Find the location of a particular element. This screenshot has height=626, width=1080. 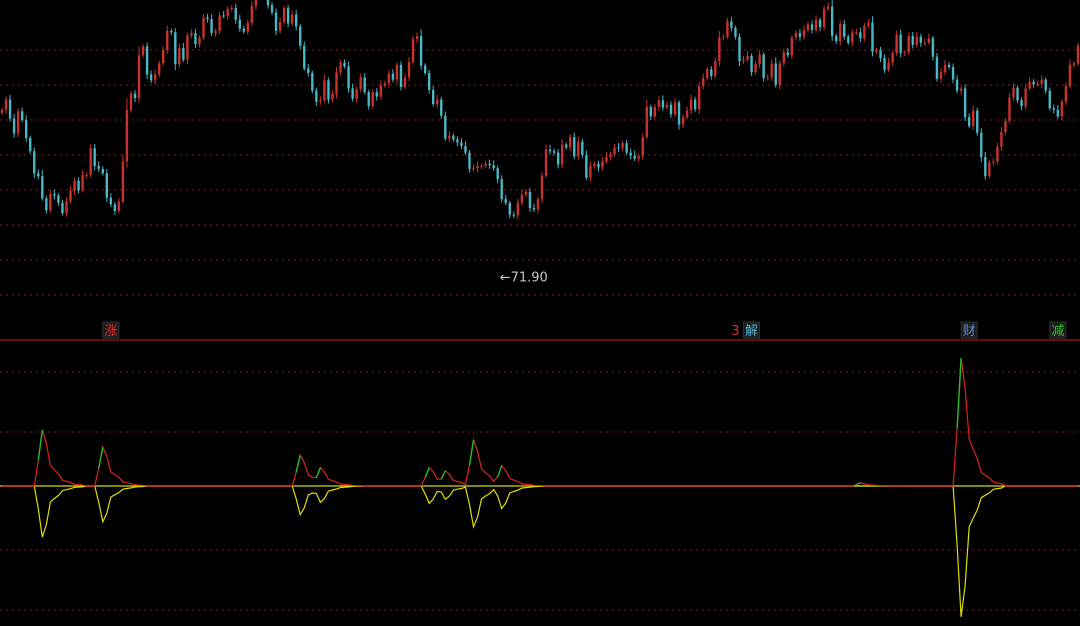

event-marker: 减 is located at coordinates (1058, 330).